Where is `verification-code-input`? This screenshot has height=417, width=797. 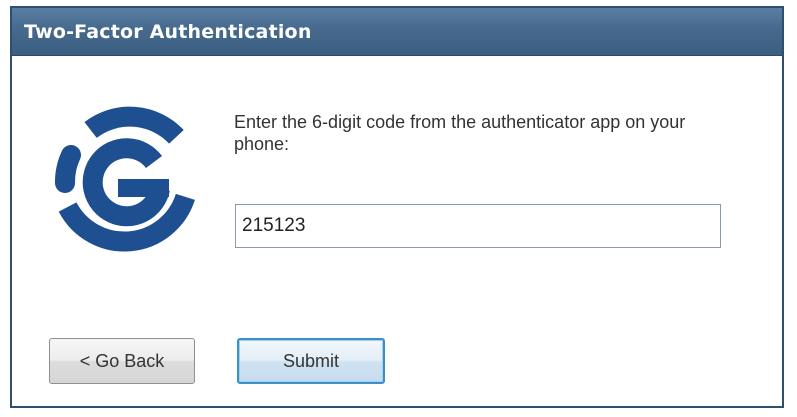
verification-code-input is located at coordinates (478, 226).